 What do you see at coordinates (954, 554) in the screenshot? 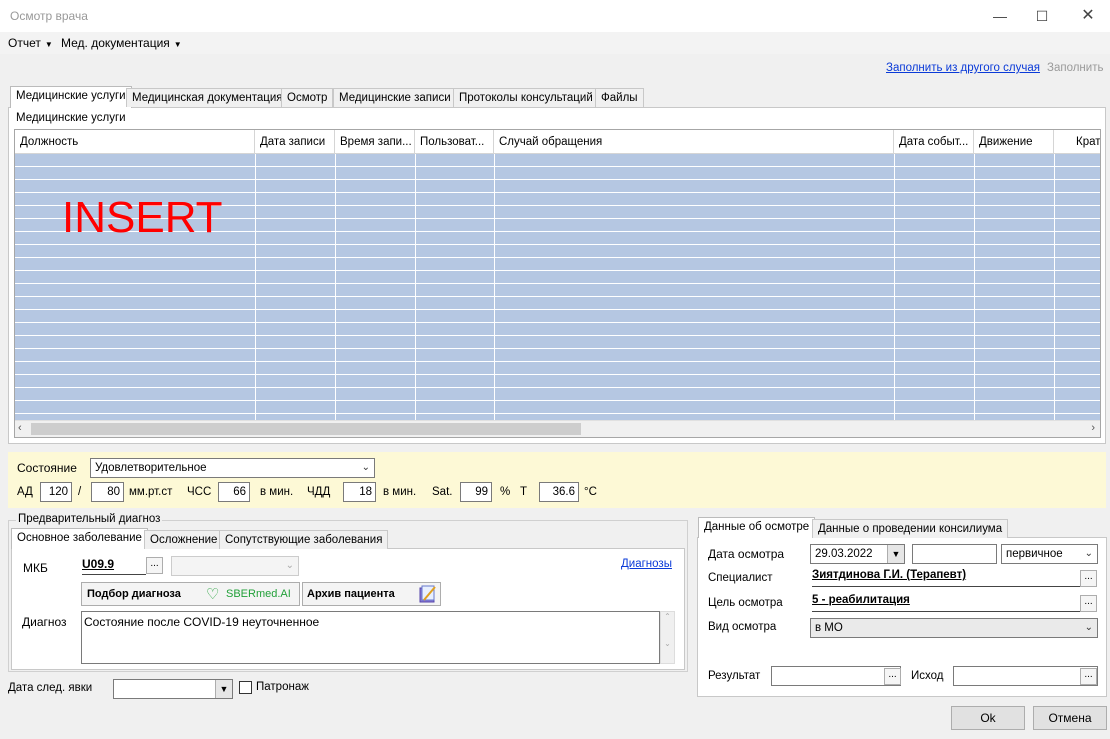
I see `exam-time-input` at bounding box center [954, 554].